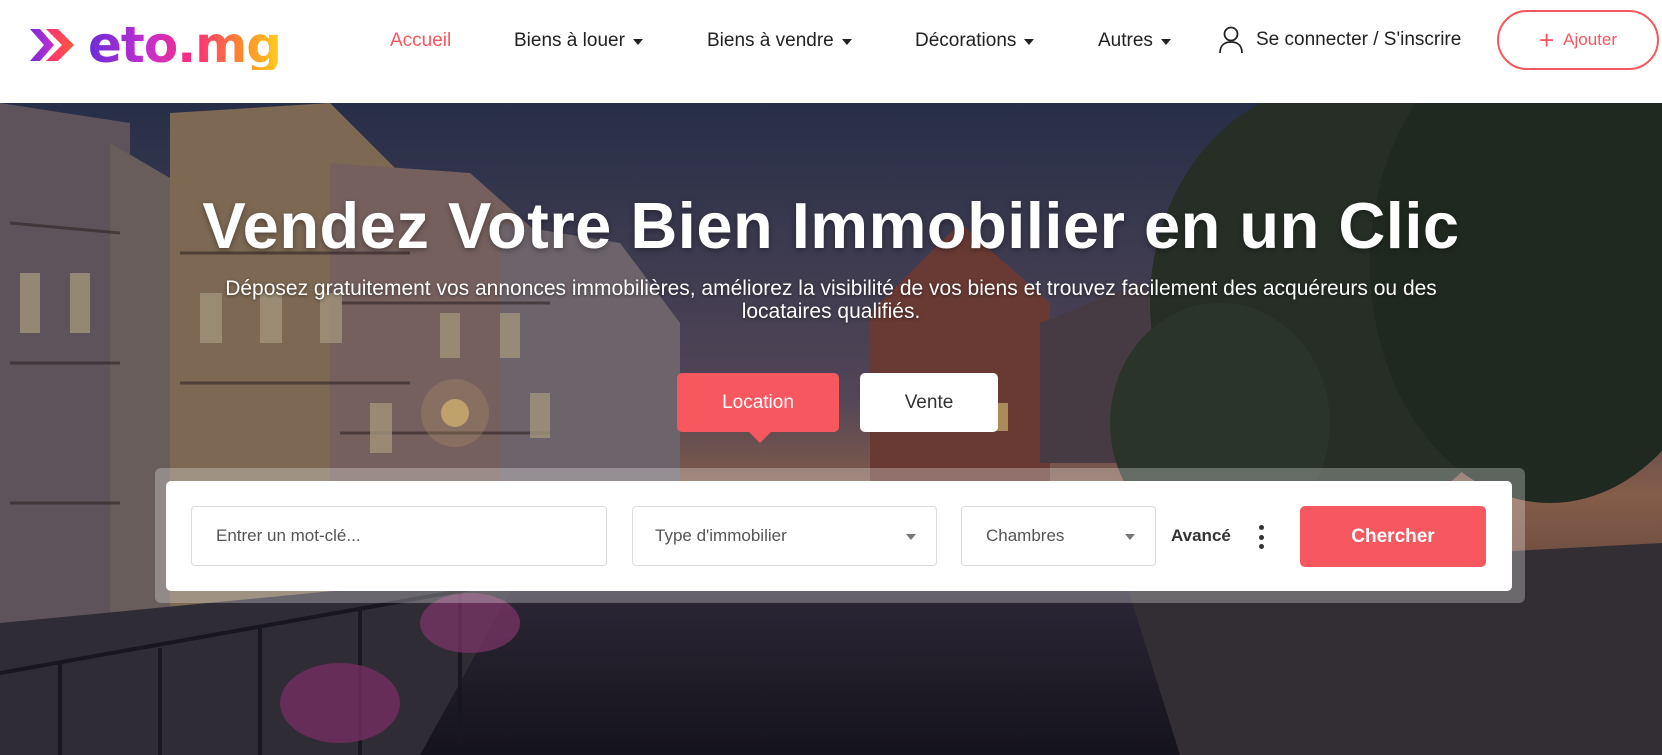  What do you see at coordinates (758, 402) in the screenshot?
I see `tab-location-label: Location` at bounding box center [758, 402].